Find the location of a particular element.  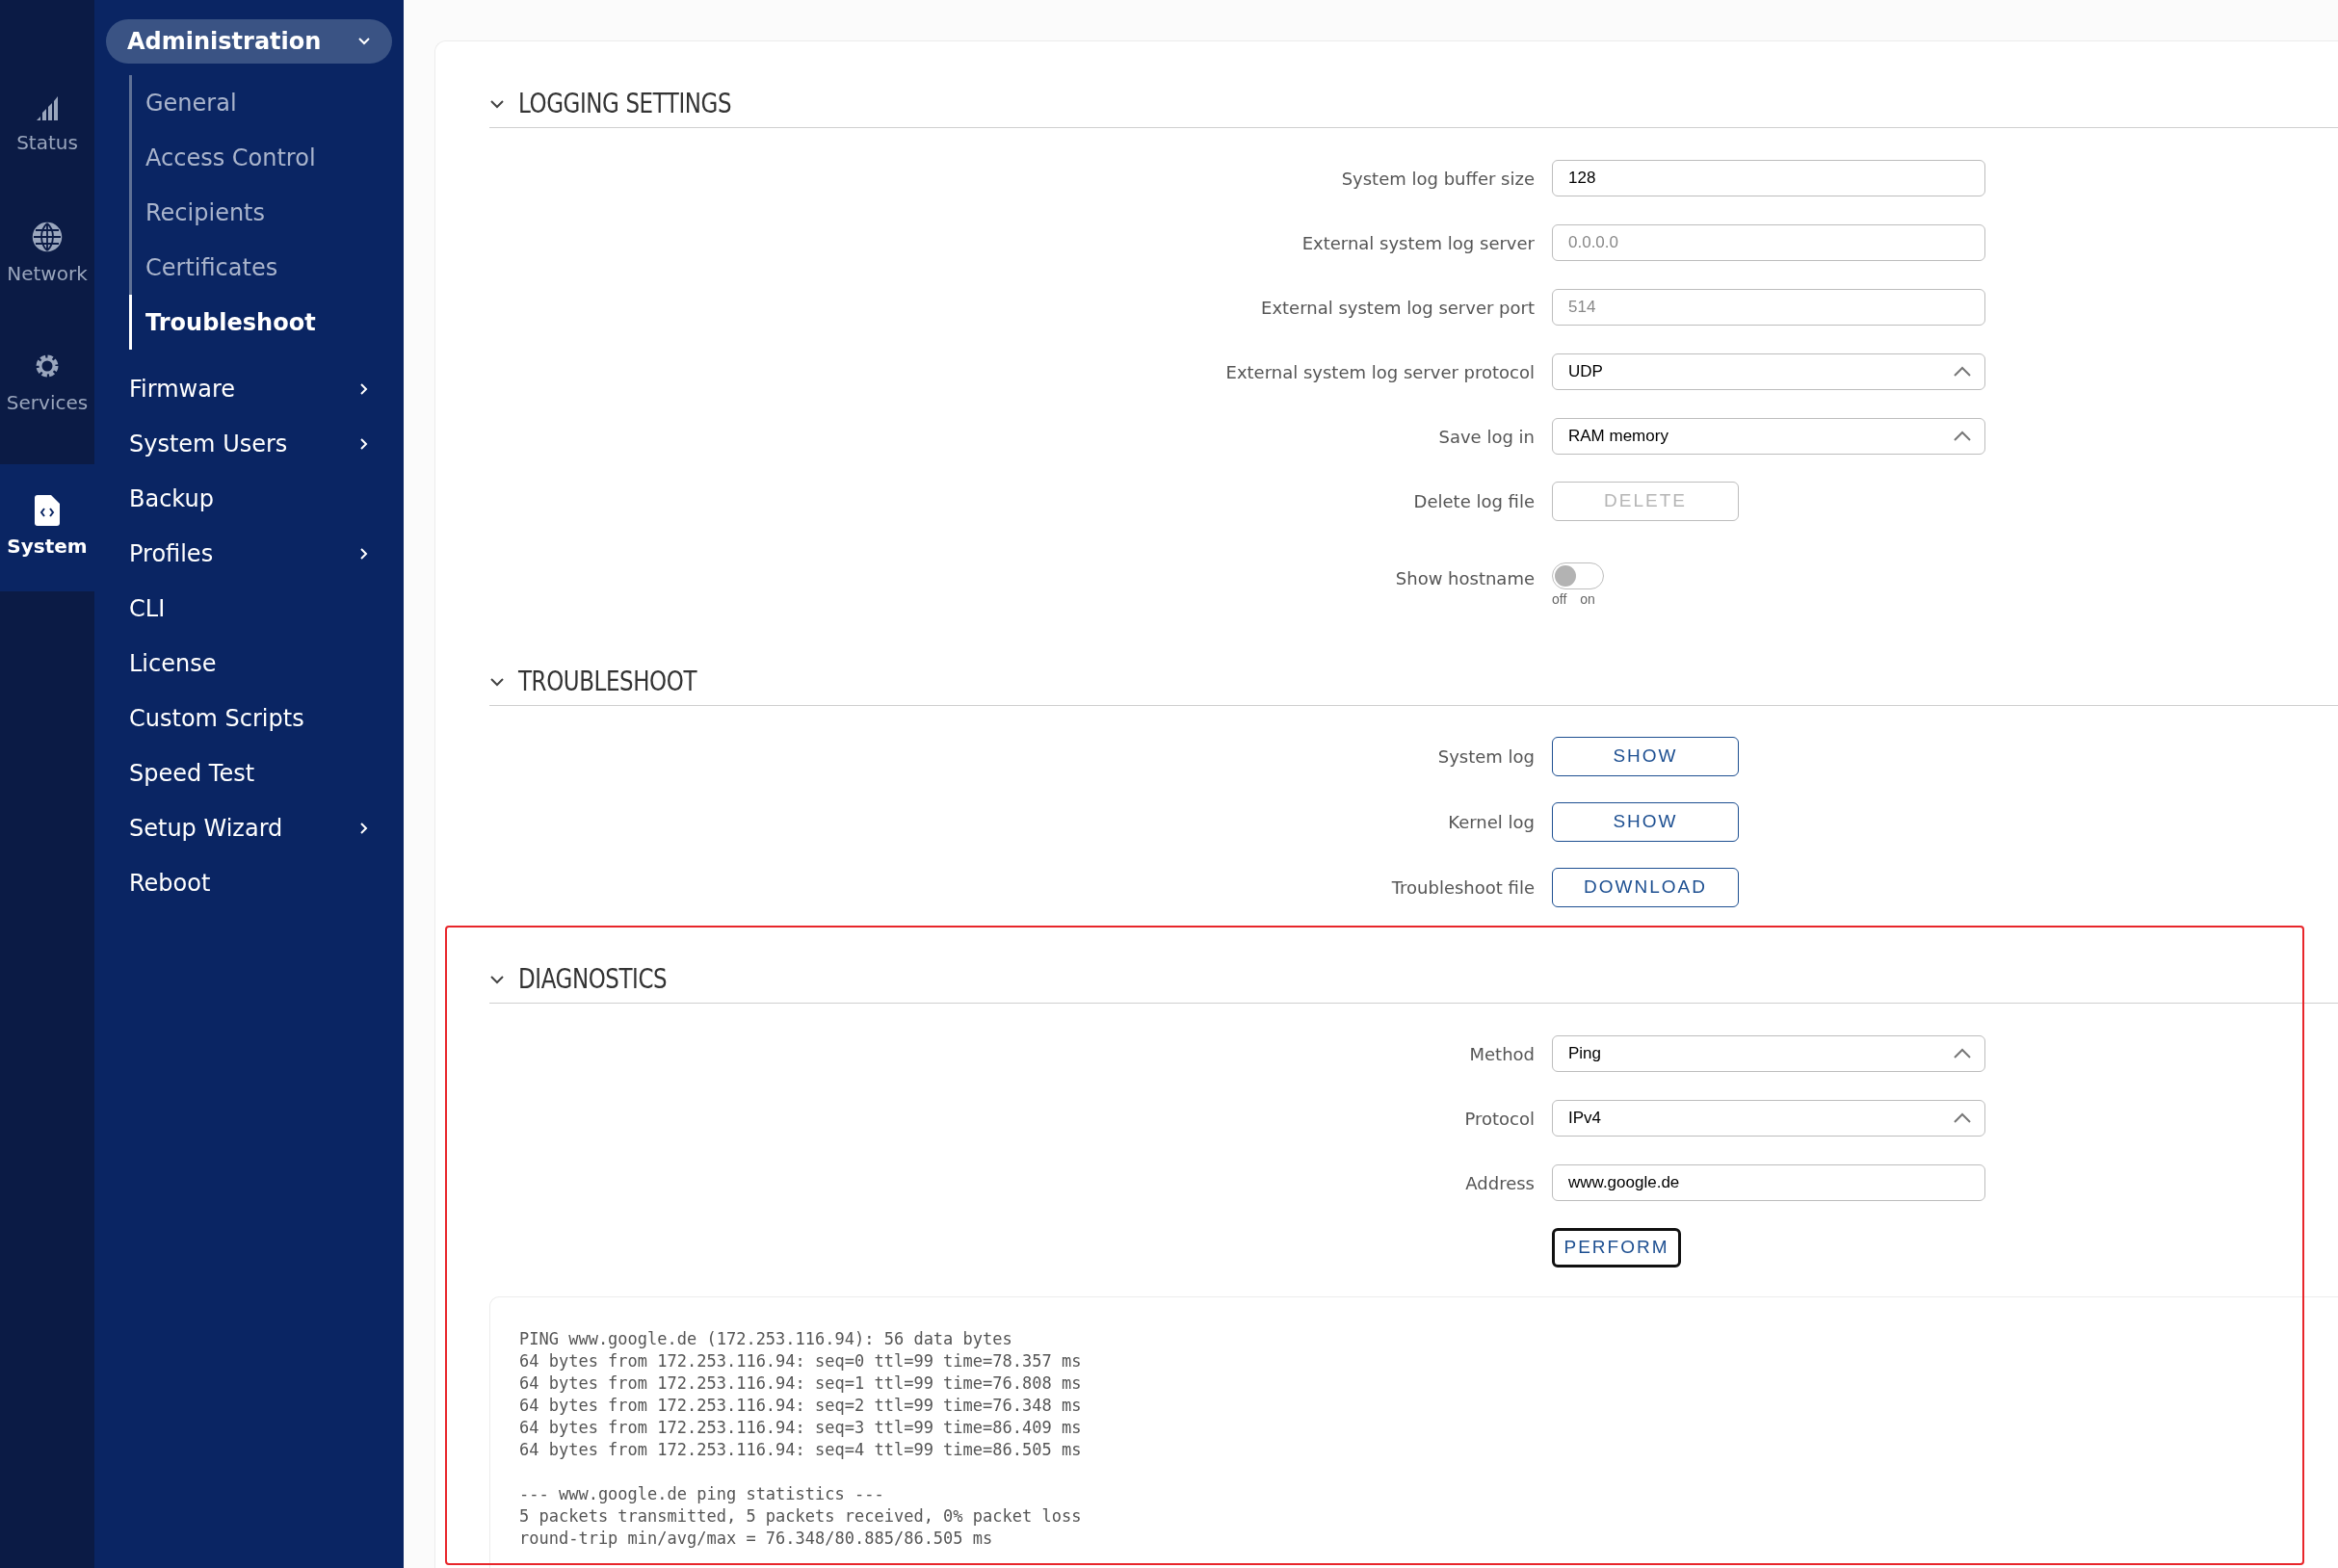

nav-item: CLI is located at coordinates (249, 608).